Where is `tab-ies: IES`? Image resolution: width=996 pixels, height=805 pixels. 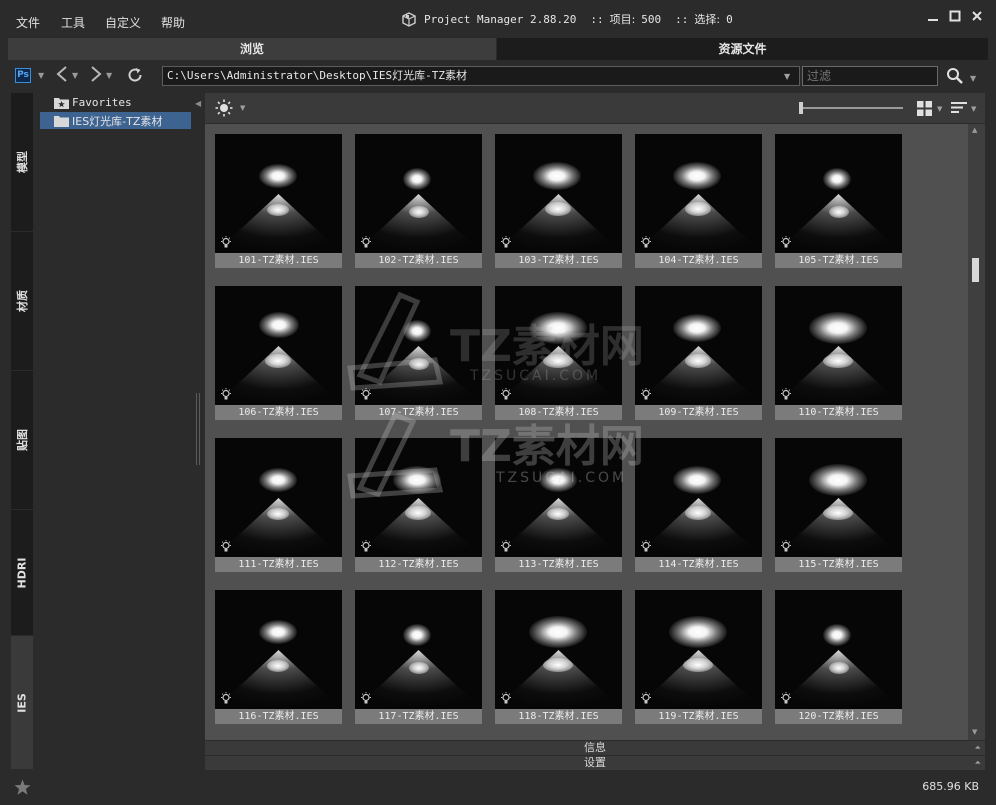 tab-ies: IES is located at coordinates (22, 702).